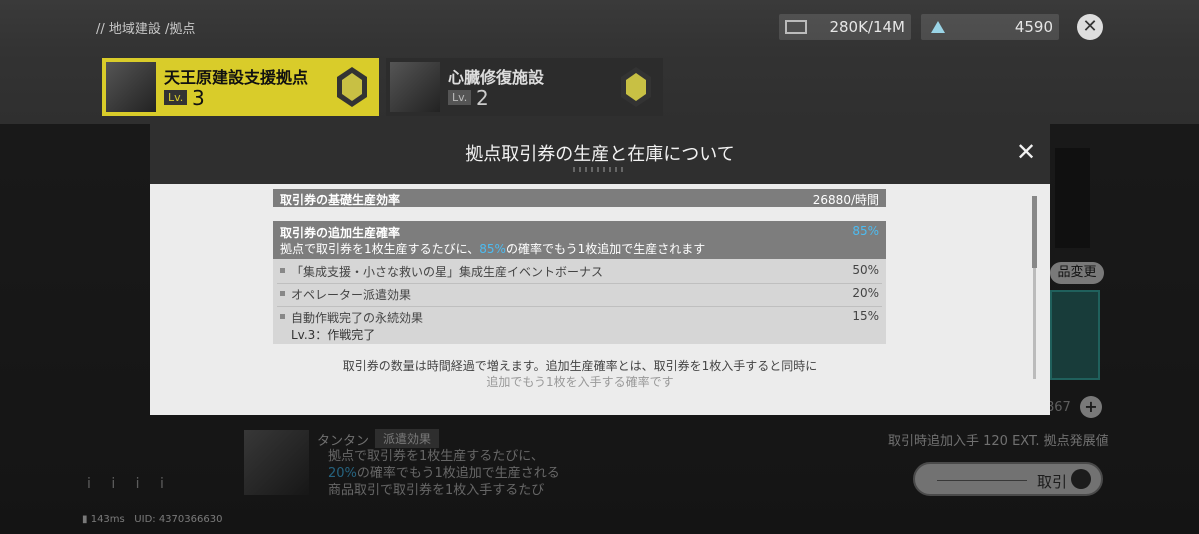  I want to click on divider, so click(600, 169).